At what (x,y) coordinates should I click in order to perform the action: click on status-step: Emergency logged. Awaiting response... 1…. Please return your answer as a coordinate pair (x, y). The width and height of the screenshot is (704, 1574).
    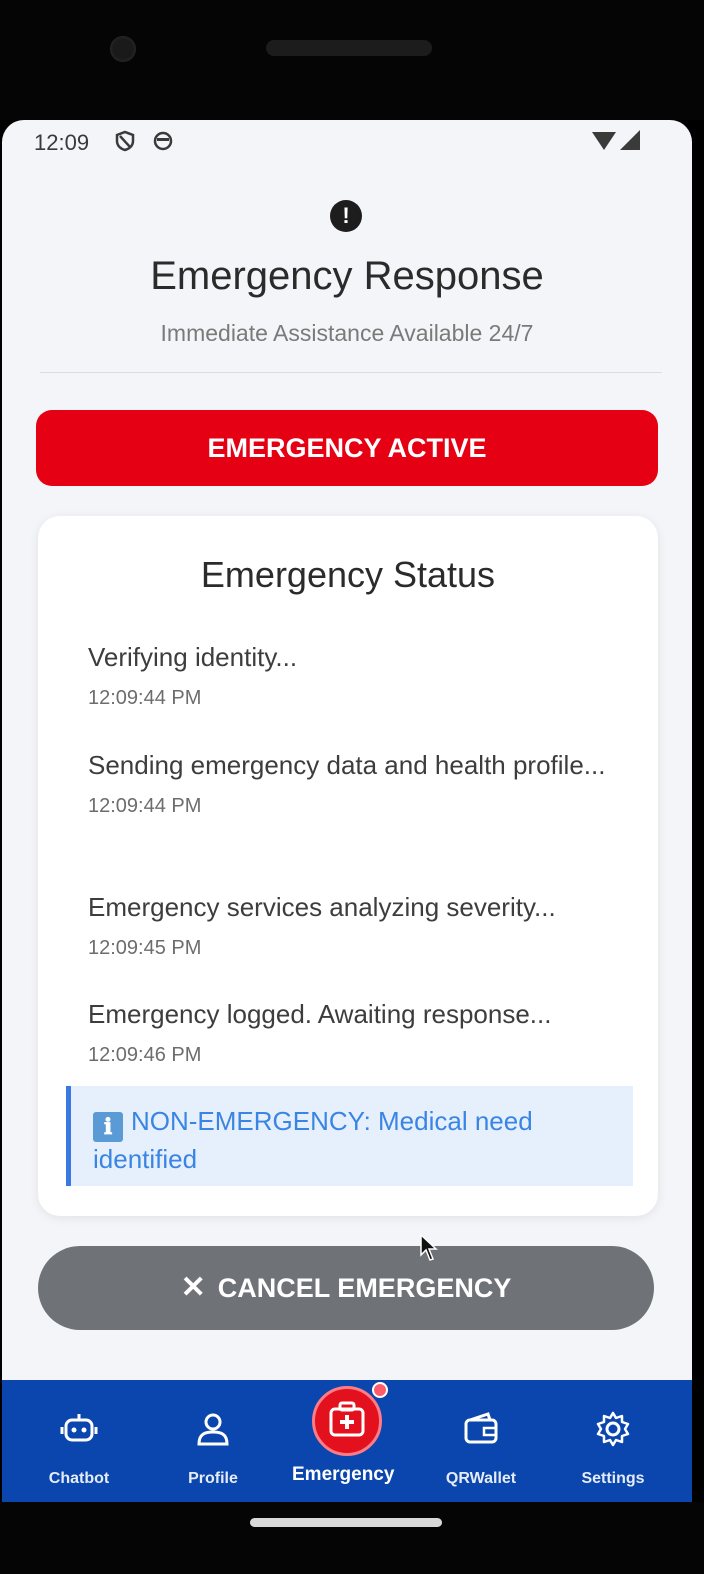
    Looking at the image, I should click on (358, 1032).